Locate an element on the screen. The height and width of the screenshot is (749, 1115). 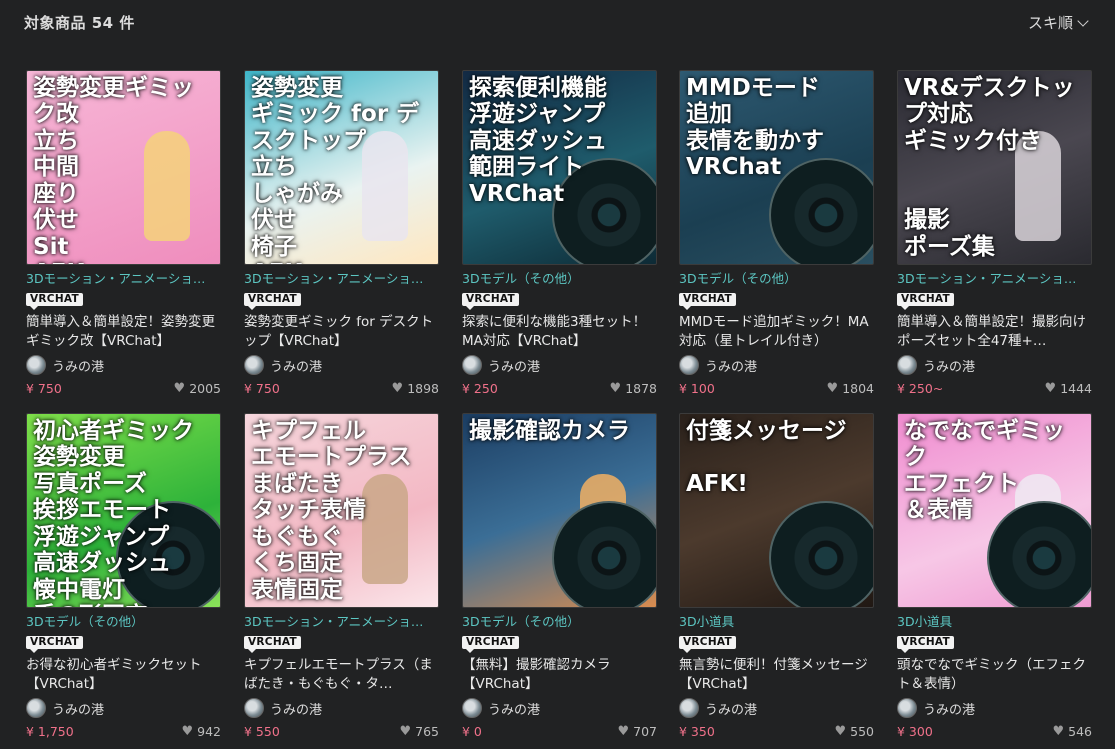
product-meta: ¥ 350 ♥ 550 is located at coordinates (776, 731).